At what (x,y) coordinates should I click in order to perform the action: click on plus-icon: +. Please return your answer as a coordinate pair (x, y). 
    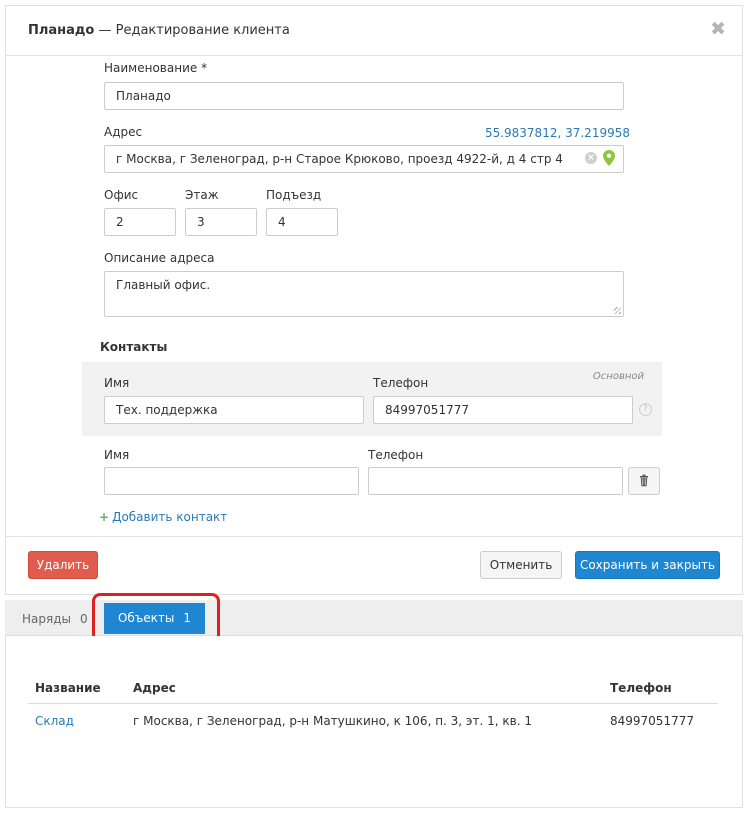
    Looking at the image, I should click on (104, 517).